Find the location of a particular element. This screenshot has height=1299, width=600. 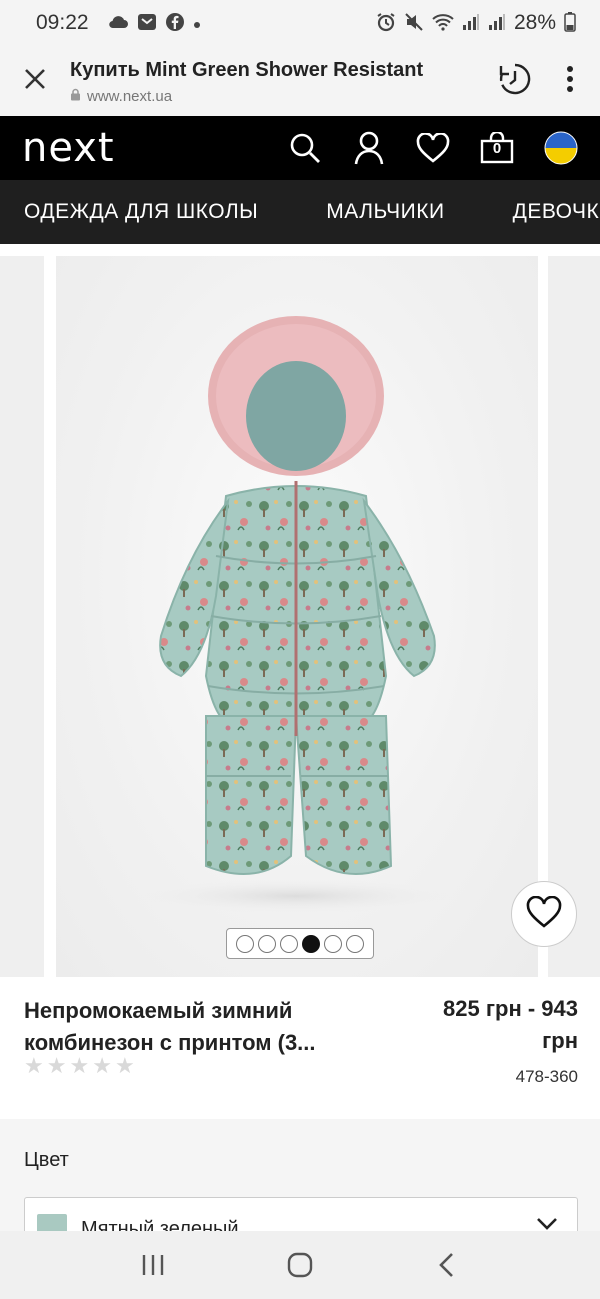

gallery-pagination is located at coordinates (300, 943).